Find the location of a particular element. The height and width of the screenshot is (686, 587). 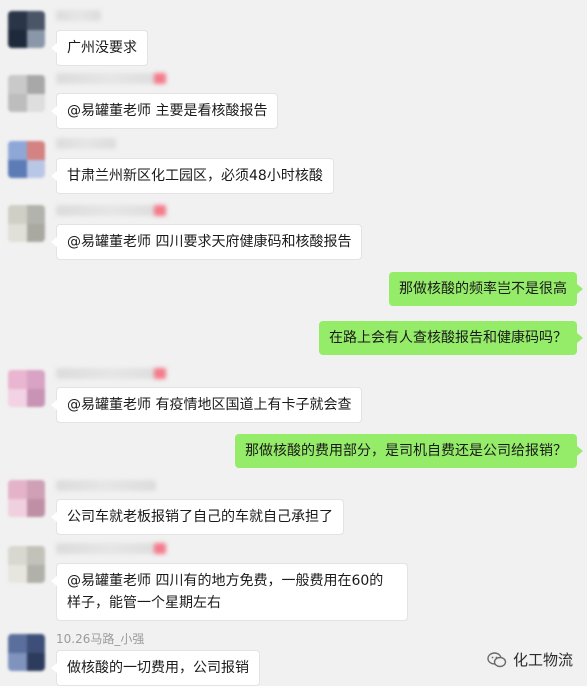

message-bubble-self: 在路上会有人查核酸报告和健康码吗？ is located at coordinates (451, 338).